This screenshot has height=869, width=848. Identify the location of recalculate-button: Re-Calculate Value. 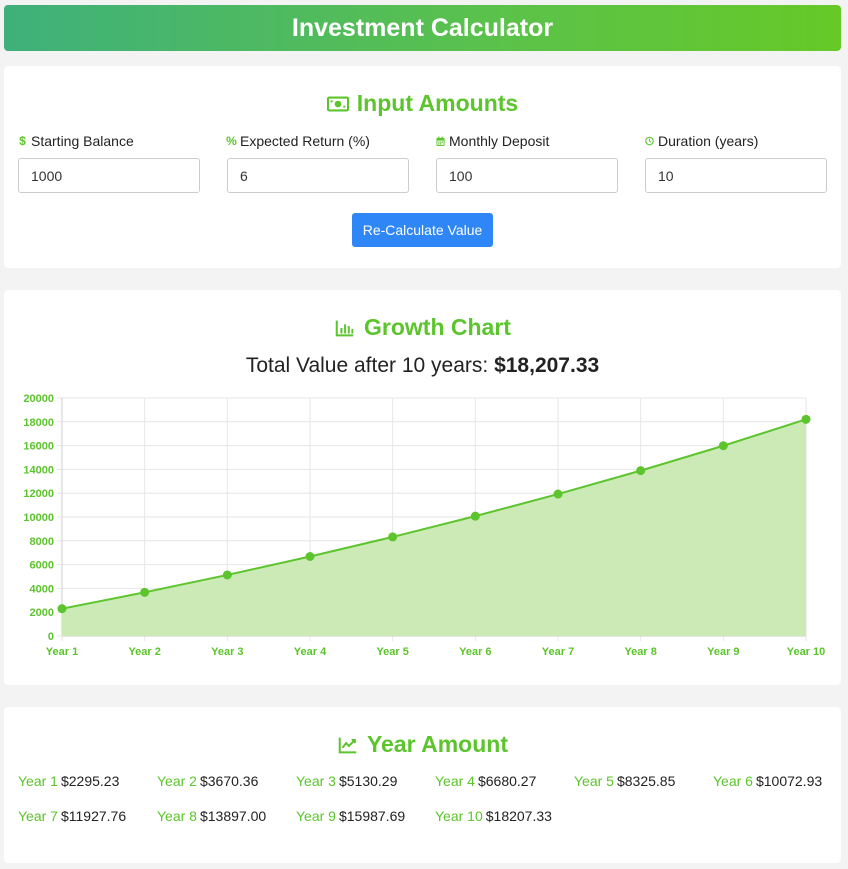
(422, 230).